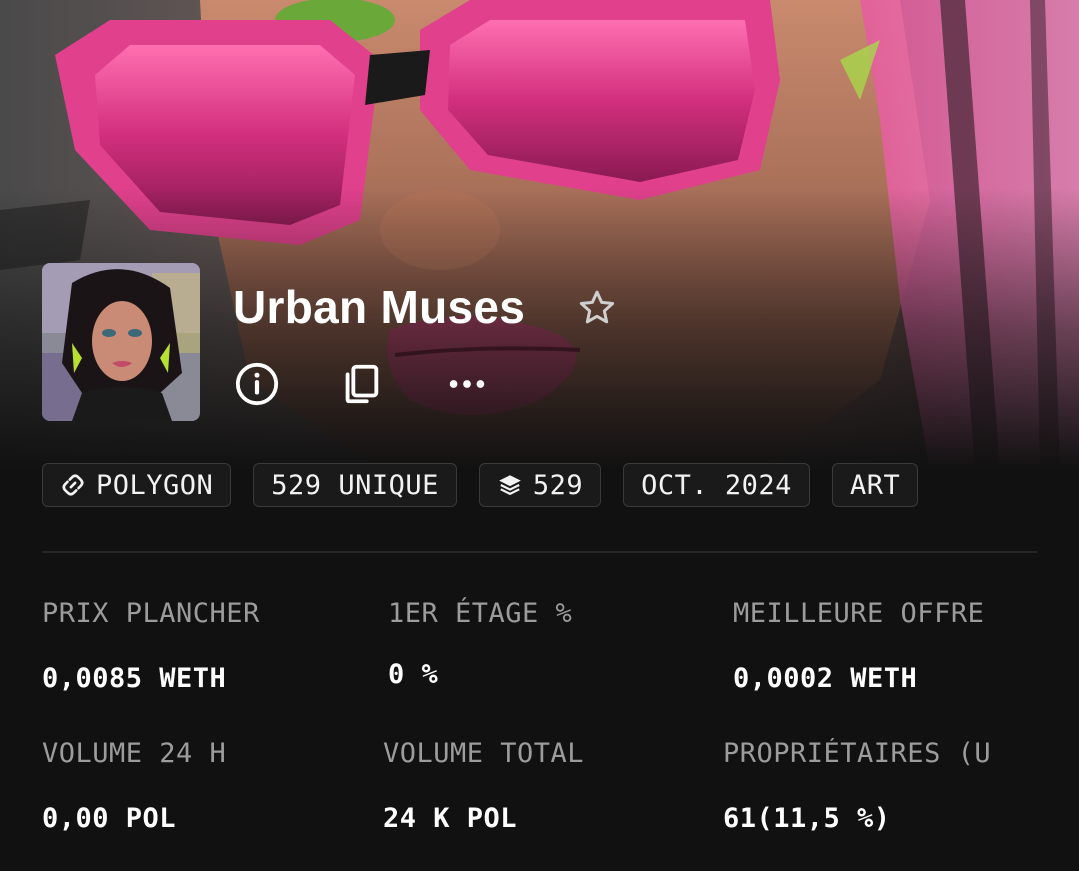  I want to click on chip-date: OCT. 2024, so click(716, 485).